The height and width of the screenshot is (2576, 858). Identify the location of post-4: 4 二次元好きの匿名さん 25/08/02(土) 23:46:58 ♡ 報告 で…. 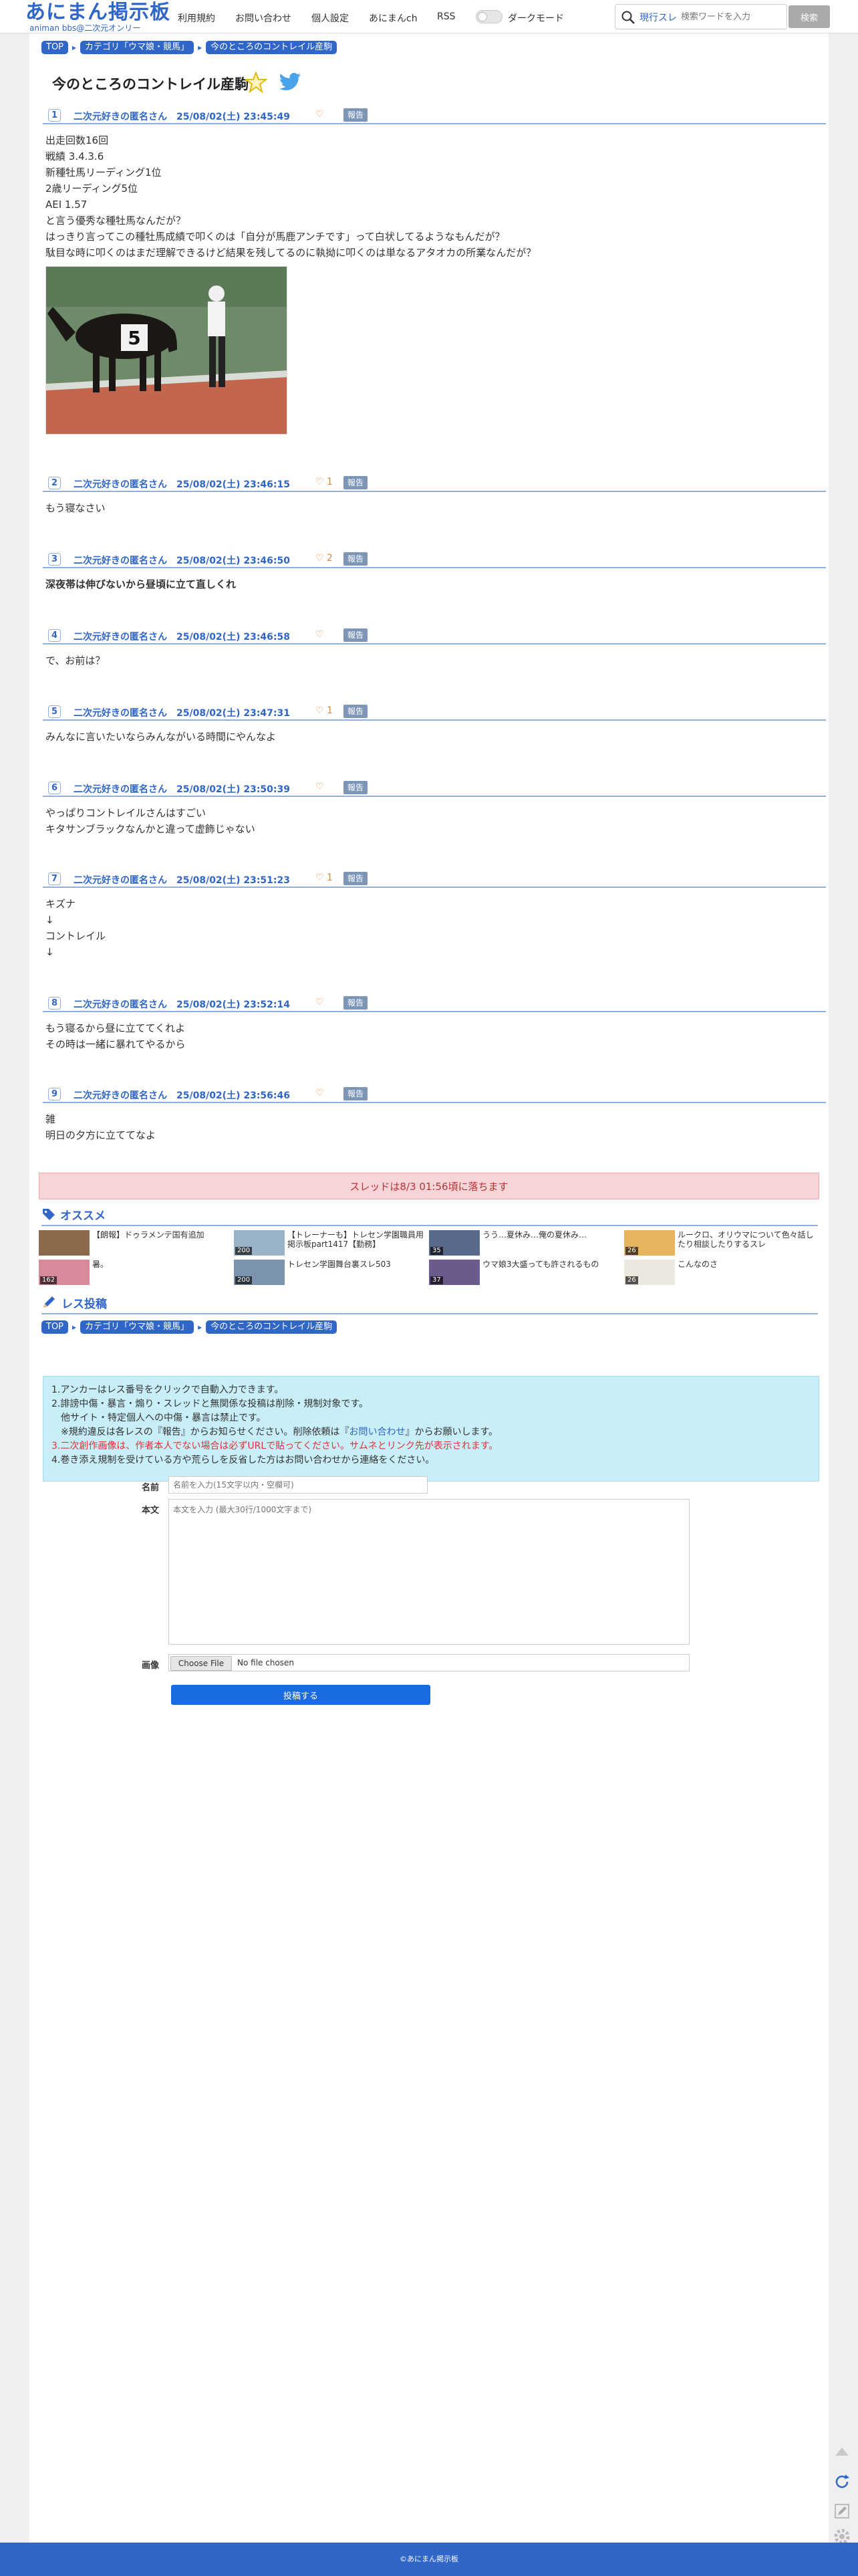
(434, 648).